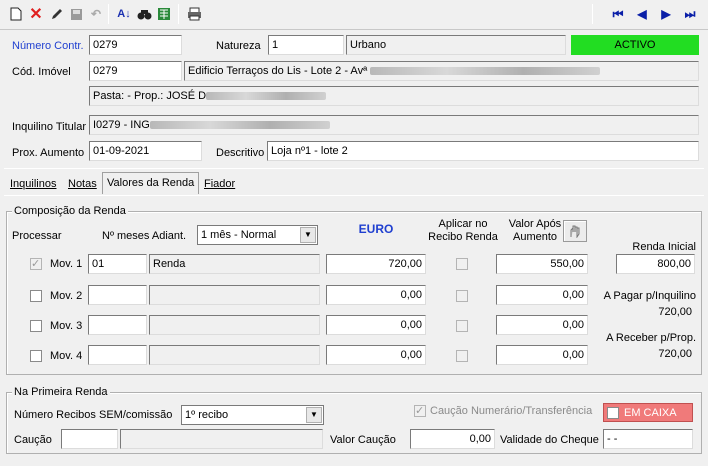 The width and height of the screenshot is (708, 466). Describe the element at coordinates (56, 14) in the screenshot. I see `edit-icon` at that location.